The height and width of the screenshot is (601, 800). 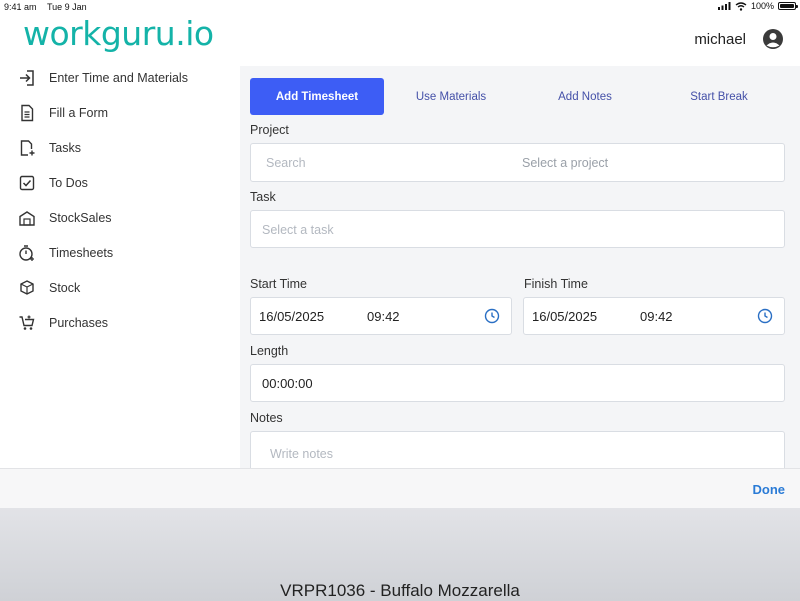 I want to click on tab-add-timesheet: Add Timesheet, so click(x=317, y=96).